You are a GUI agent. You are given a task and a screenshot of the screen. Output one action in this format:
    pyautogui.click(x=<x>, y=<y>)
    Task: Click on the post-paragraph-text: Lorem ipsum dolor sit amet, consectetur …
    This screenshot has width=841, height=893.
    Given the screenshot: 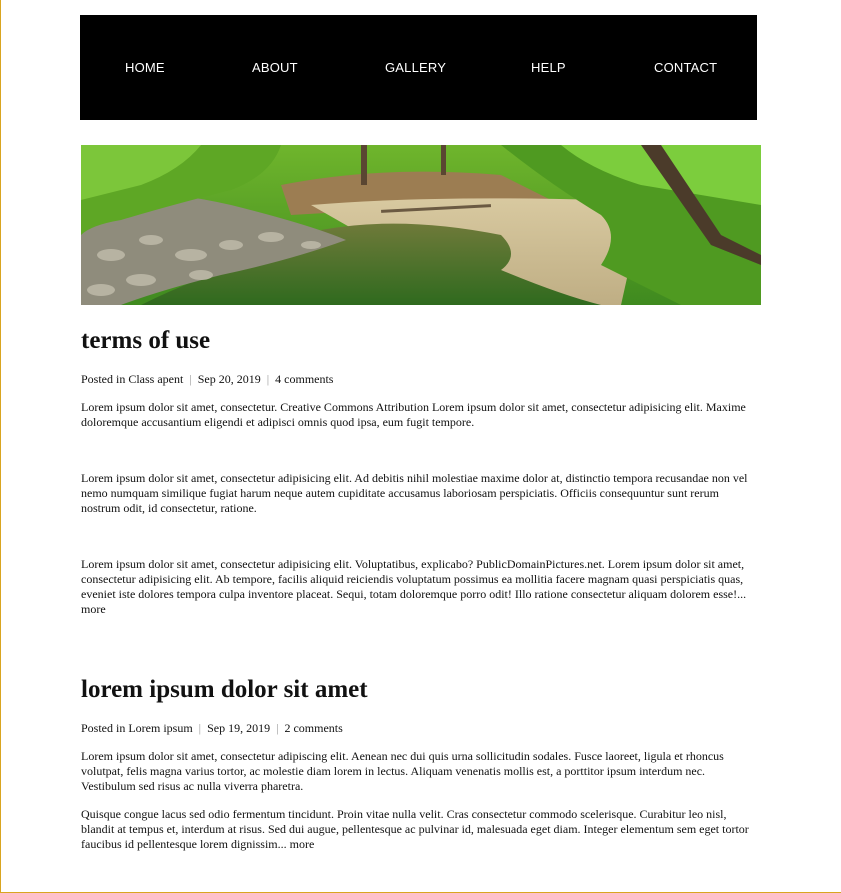 What is the action you would take?
    pyautogui.click(x=414, y=579)
    